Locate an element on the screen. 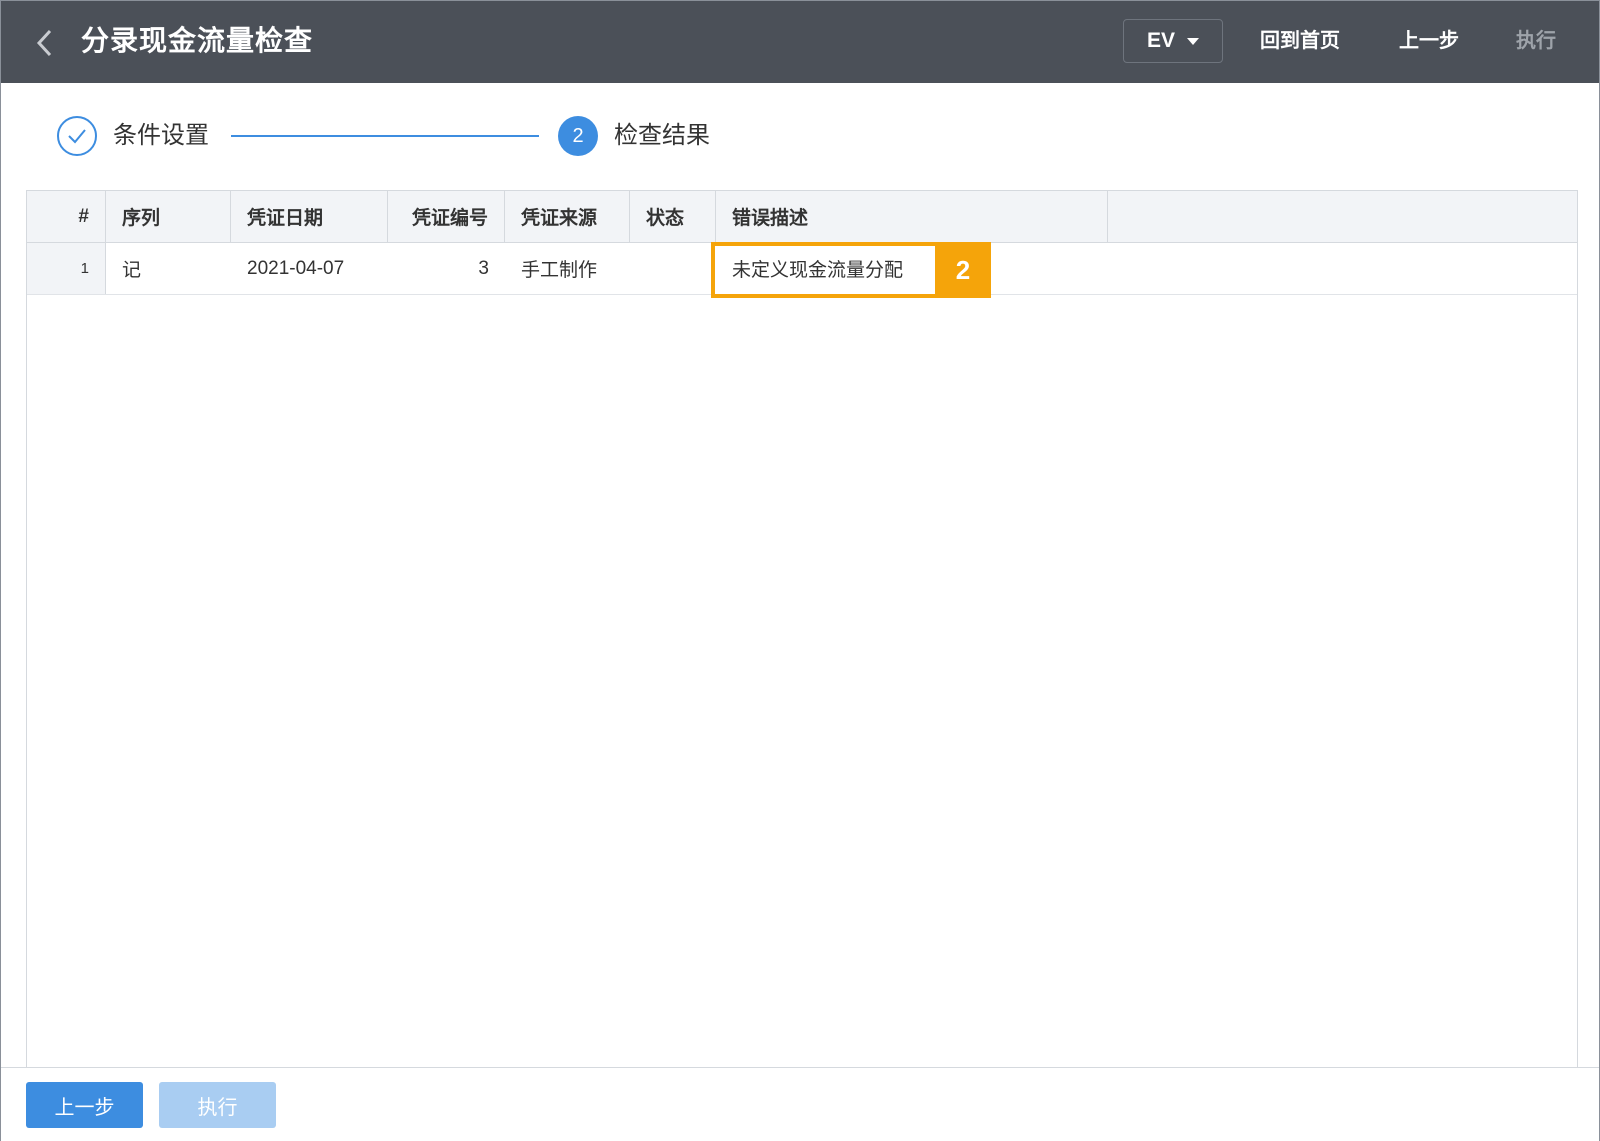 The height and width of the screenshot is (1141, 1600). cell-number: 3 is located at coordinates (483, 268).